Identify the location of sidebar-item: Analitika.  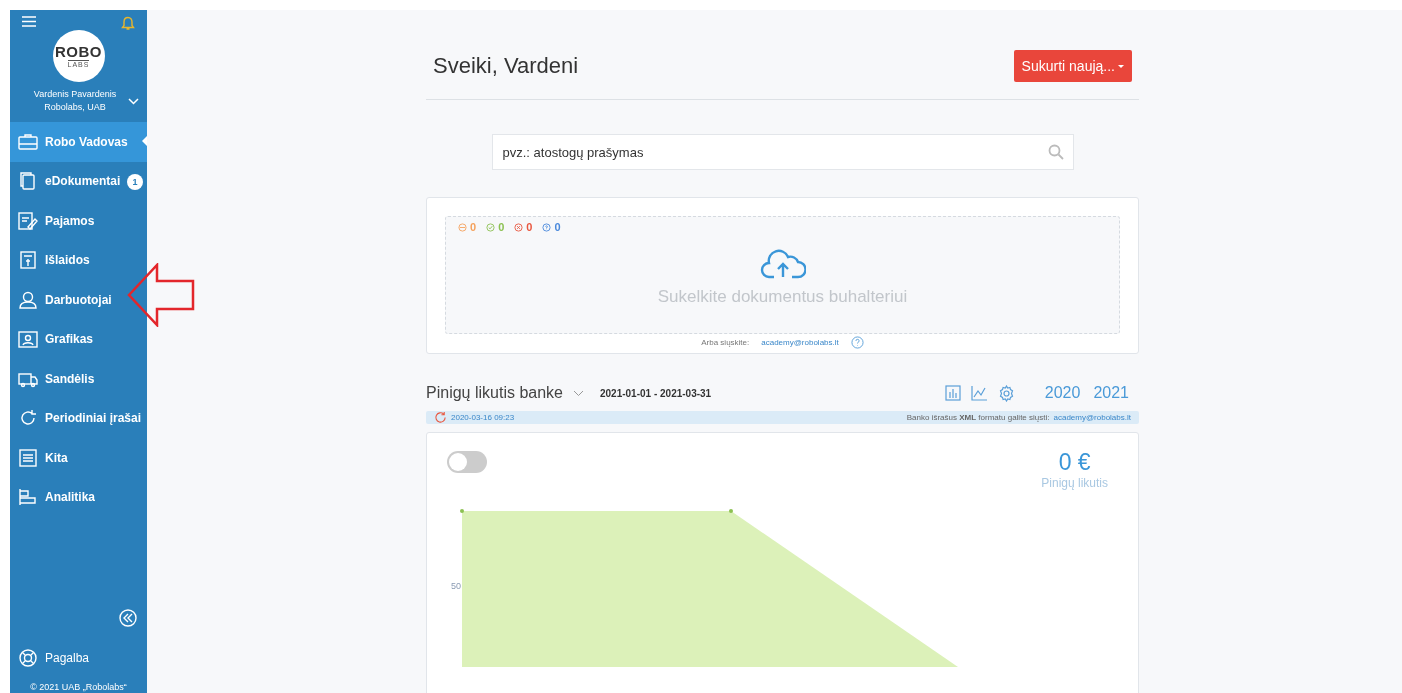
(78, 497).